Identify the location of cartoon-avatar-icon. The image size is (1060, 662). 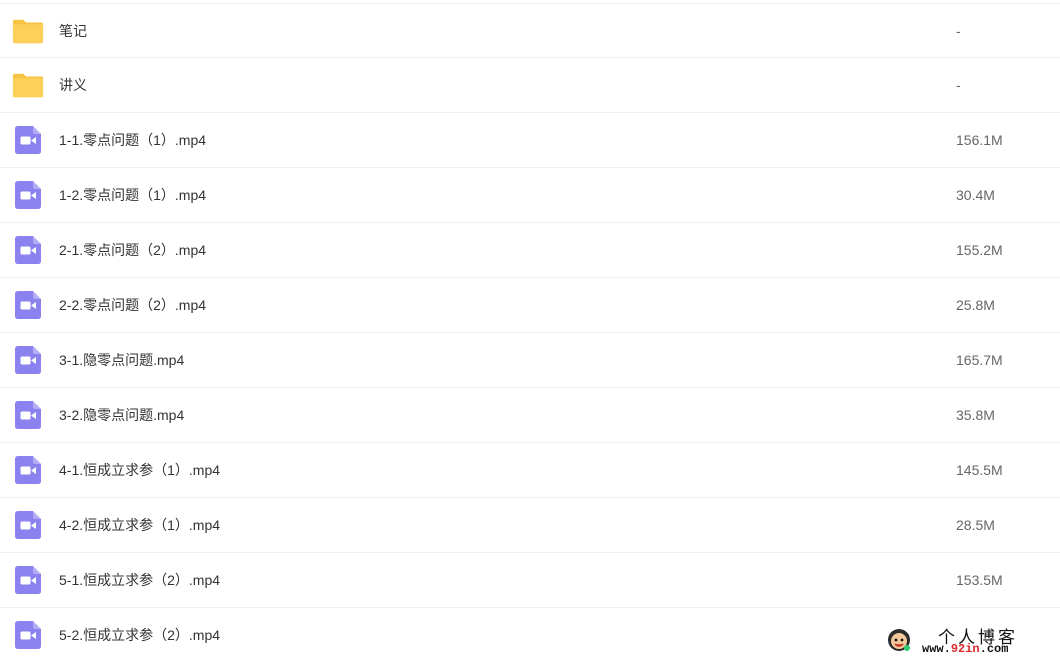
(899, 640).